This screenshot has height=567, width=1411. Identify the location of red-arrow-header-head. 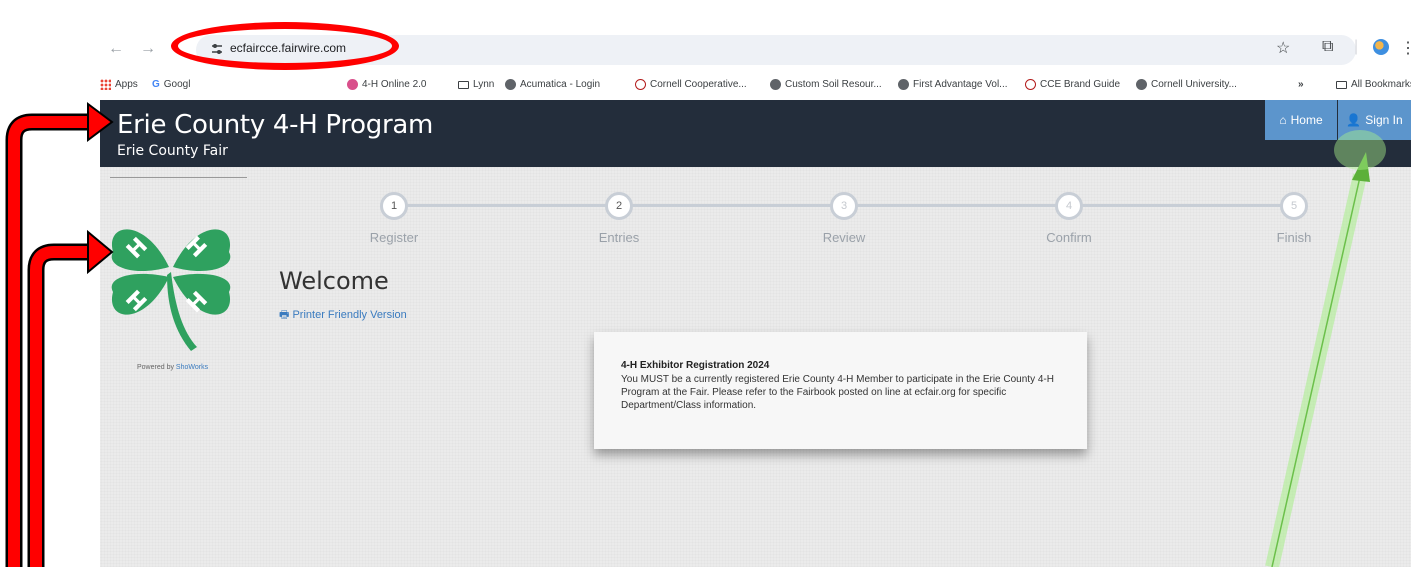
(100, 122).